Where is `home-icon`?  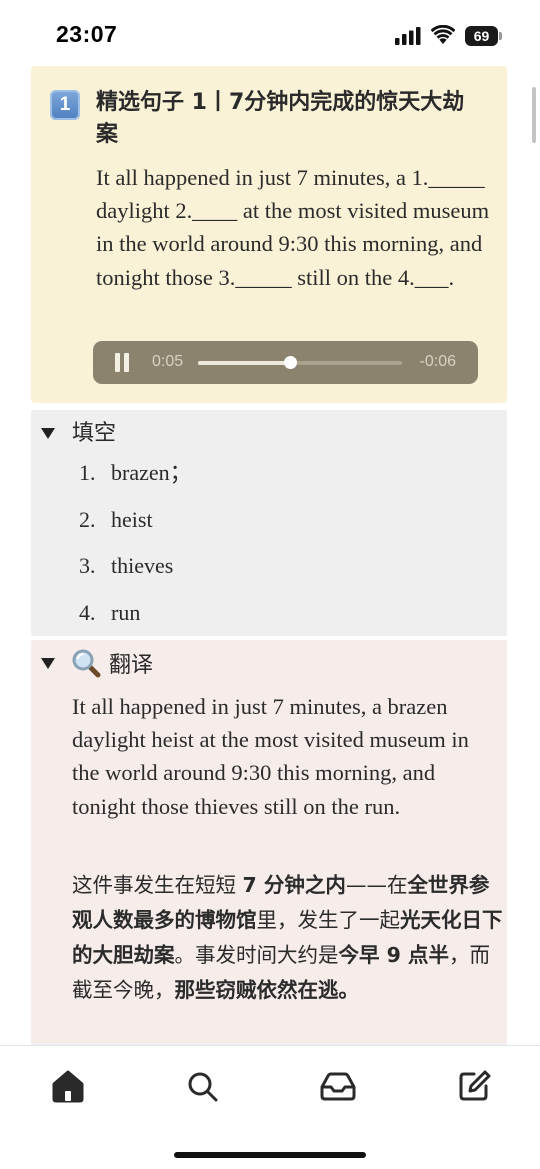 home-icon is located at coordinates (68, 1086).